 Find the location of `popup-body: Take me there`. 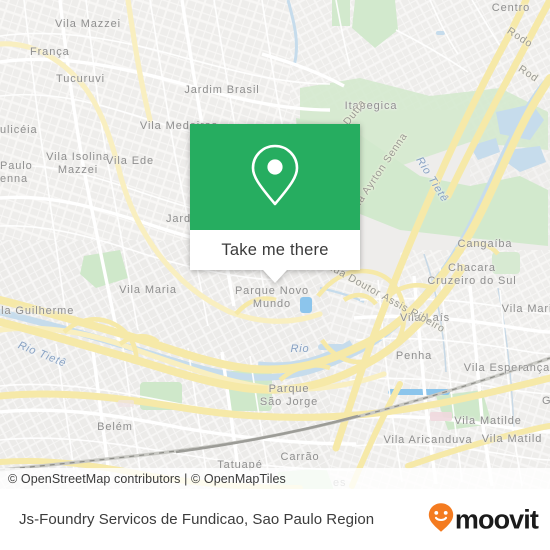

popup-body: Take me there is located at coordinates (275, 250).